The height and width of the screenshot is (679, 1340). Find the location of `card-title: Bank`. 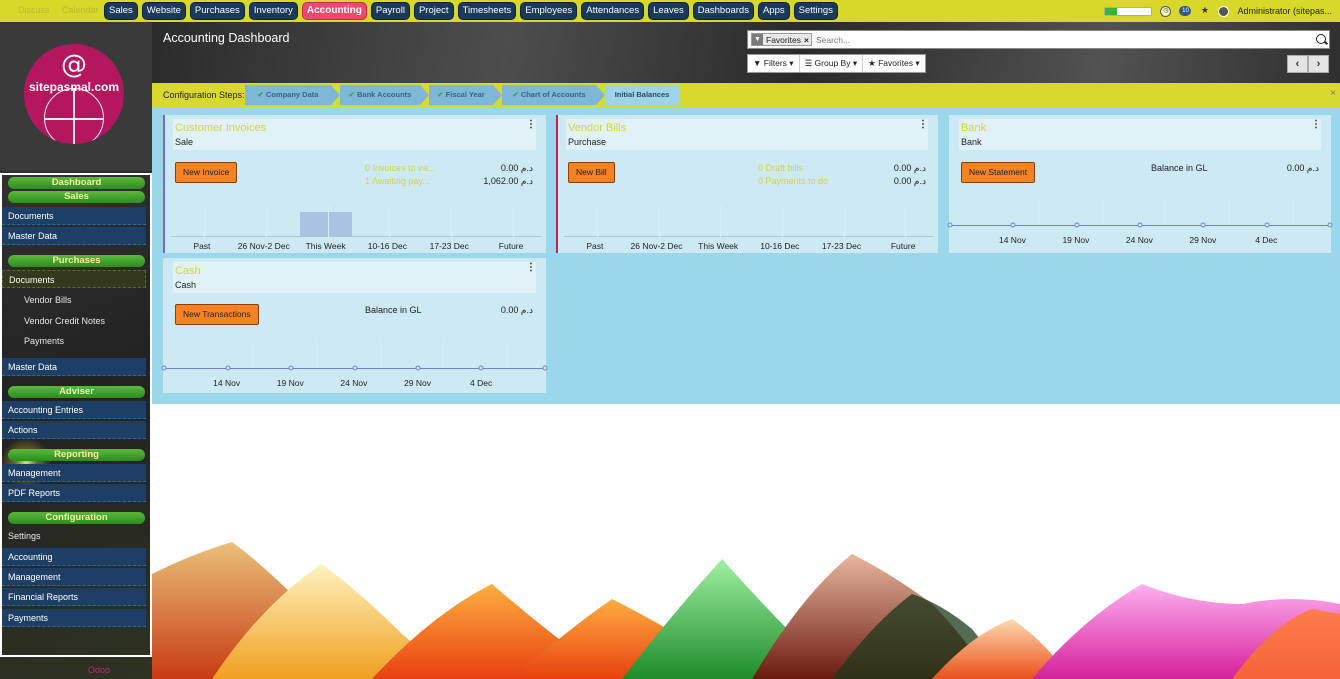

card-title: Bank is located at coordinates (973, 128).